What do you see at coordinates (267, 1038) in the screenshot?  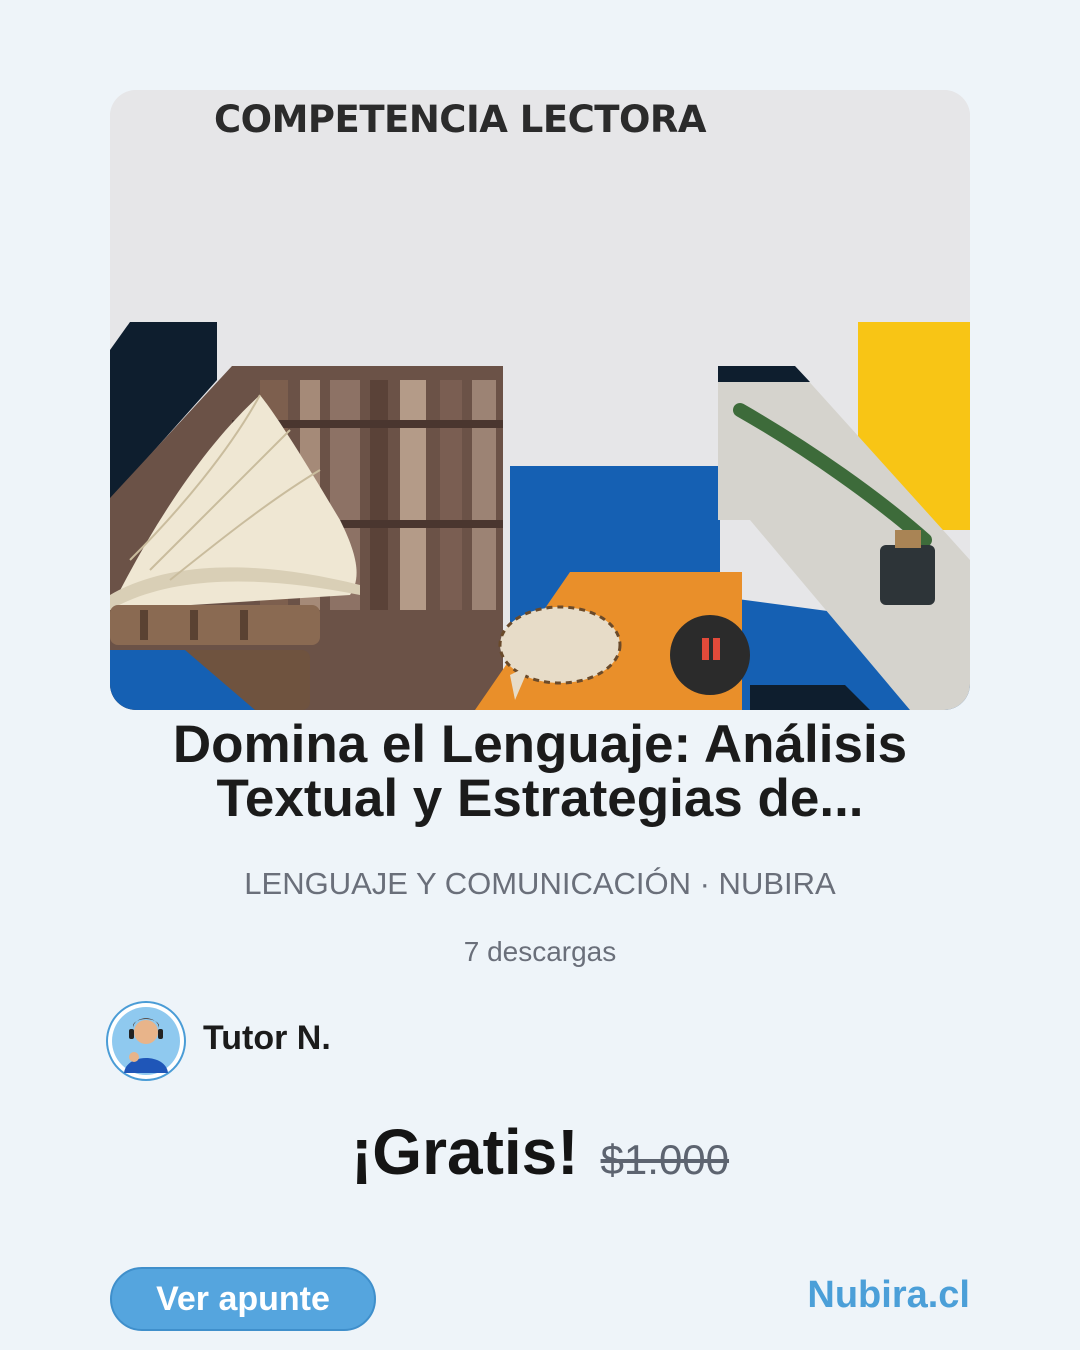 I see `author-name: Tutor N.` at bounding box center [267, 1038].